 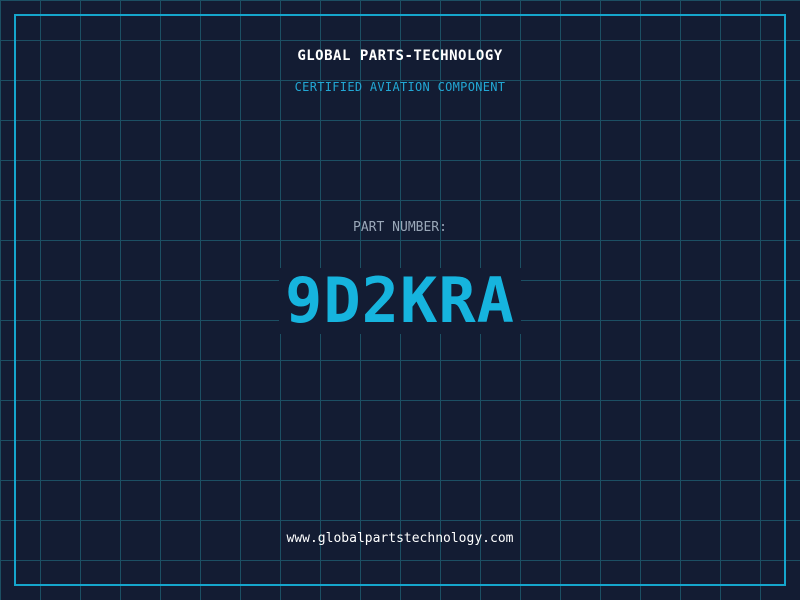 What do you see at coordinates (400, 56) in the screenshot?
I see `brand-name: GLOBAL PARTS-TECHNOLOGY` at bounding box center [400, 56].